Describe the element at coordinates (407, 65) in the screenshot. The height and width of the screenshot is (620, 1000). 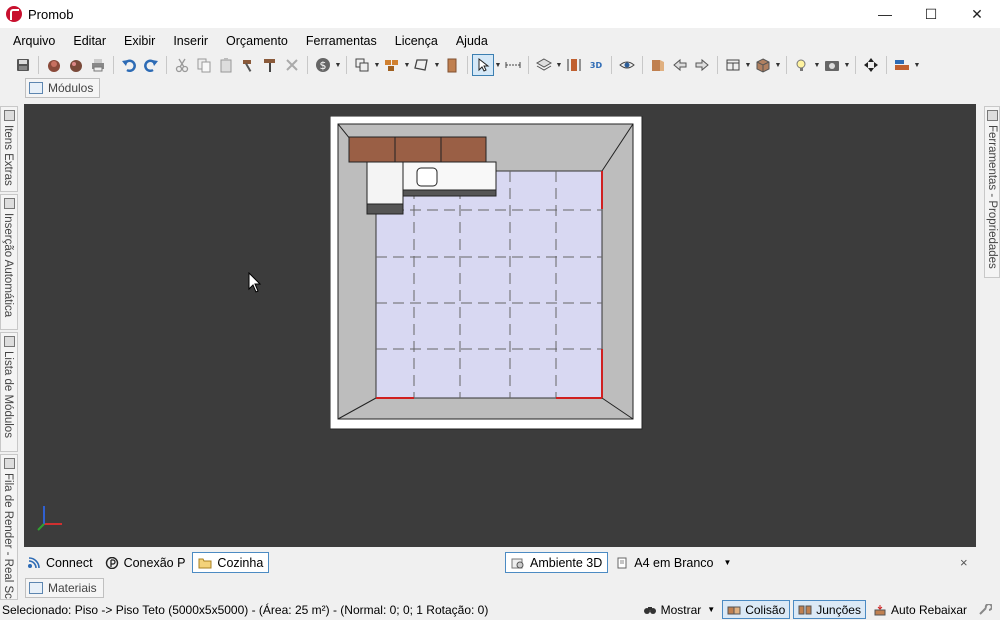
I see `insert-dropdown: ▼` at that location.